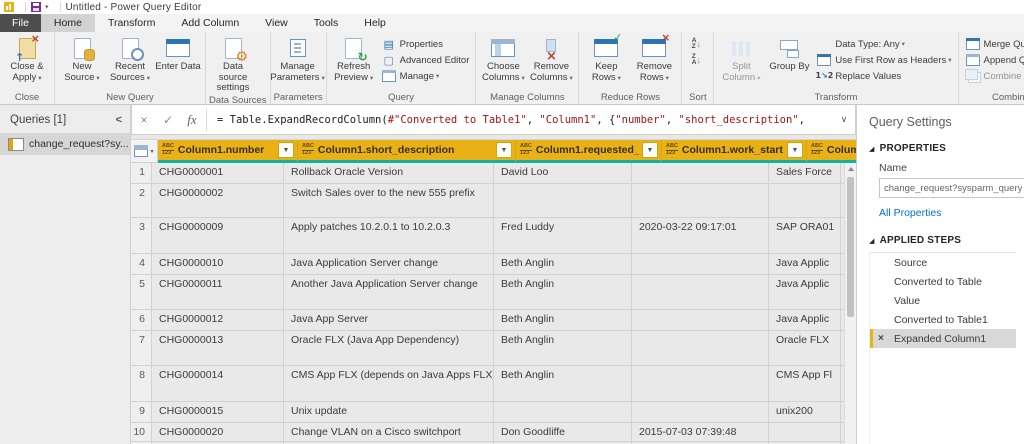 The image size is (1024, 444). What do you see at coordinates (20, 23) in the screenshot?
I see `menu-tab-file: File` at bounding box center [20, 23].